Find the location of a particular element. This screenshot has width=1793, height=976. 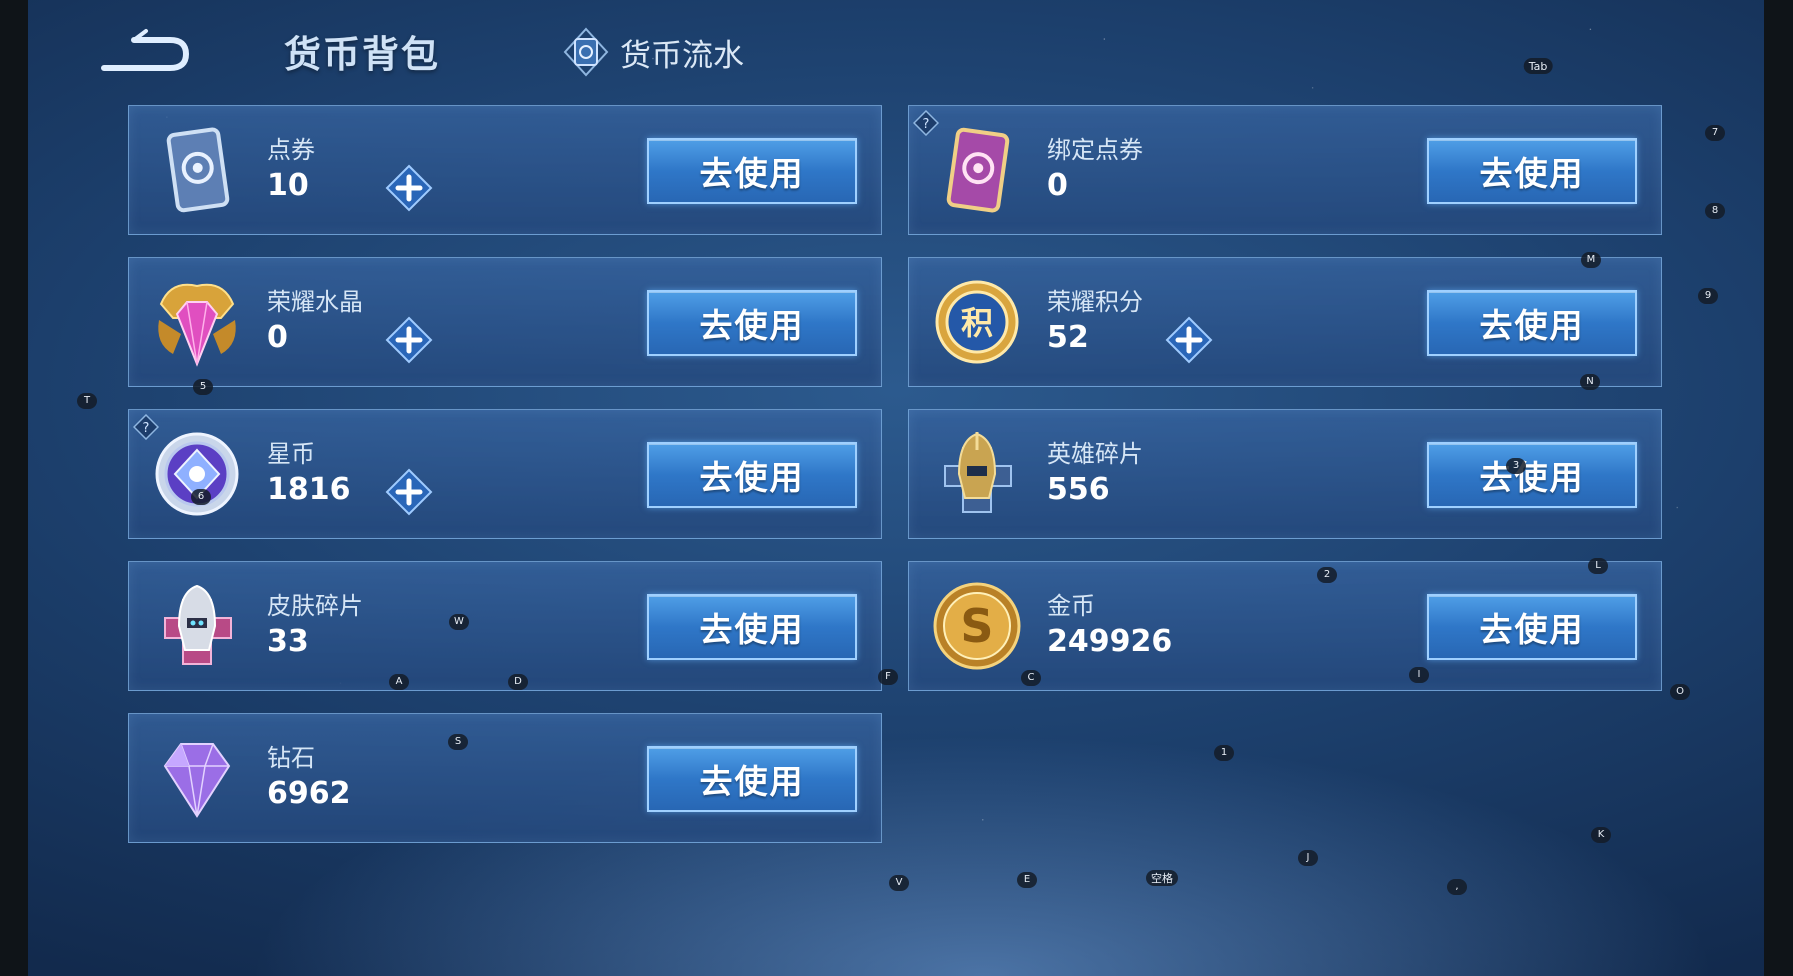

key-hint-6: 6 is located at coordinates (201, 497).